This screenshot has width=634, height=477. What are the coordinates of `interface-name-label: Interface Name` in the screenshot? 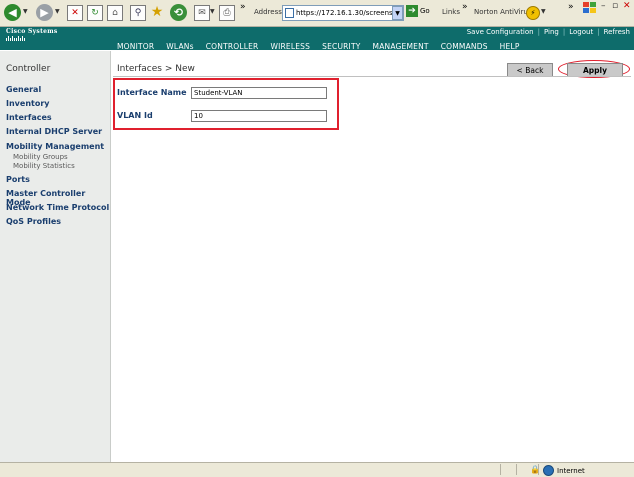 It's located at (152, 92).